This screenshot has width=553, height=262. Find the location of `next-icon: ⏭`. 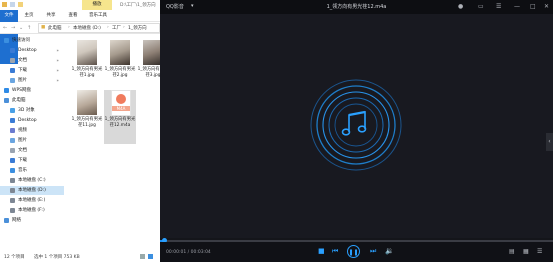

next-icon: ⏭ is located at coordinates (373, 251).